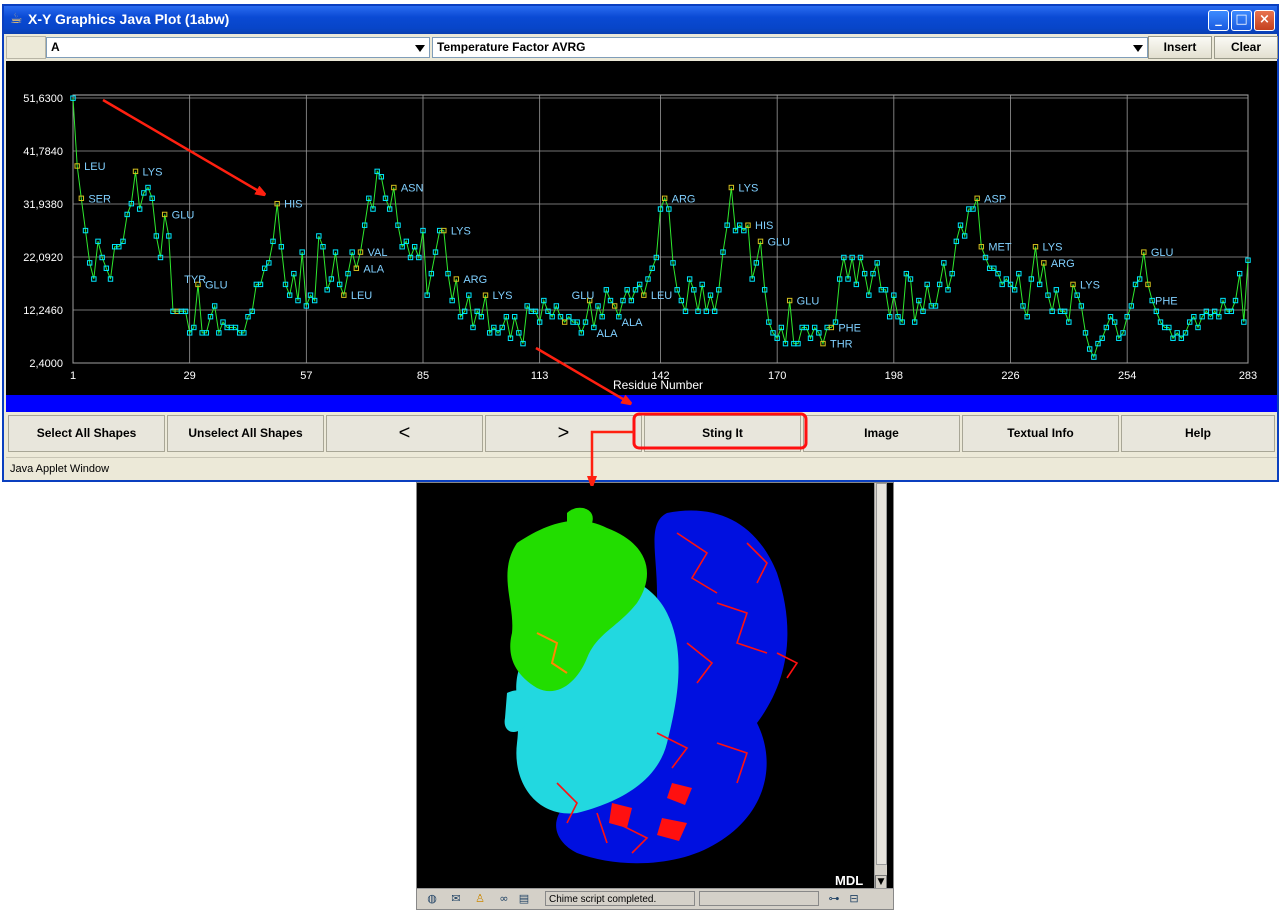 The image size is (1283, 910). What do you see at coordinates (620, 898) in the screenshot?
I see `chime-status-text: Chime script completed.` at bounding box center [620, 898].